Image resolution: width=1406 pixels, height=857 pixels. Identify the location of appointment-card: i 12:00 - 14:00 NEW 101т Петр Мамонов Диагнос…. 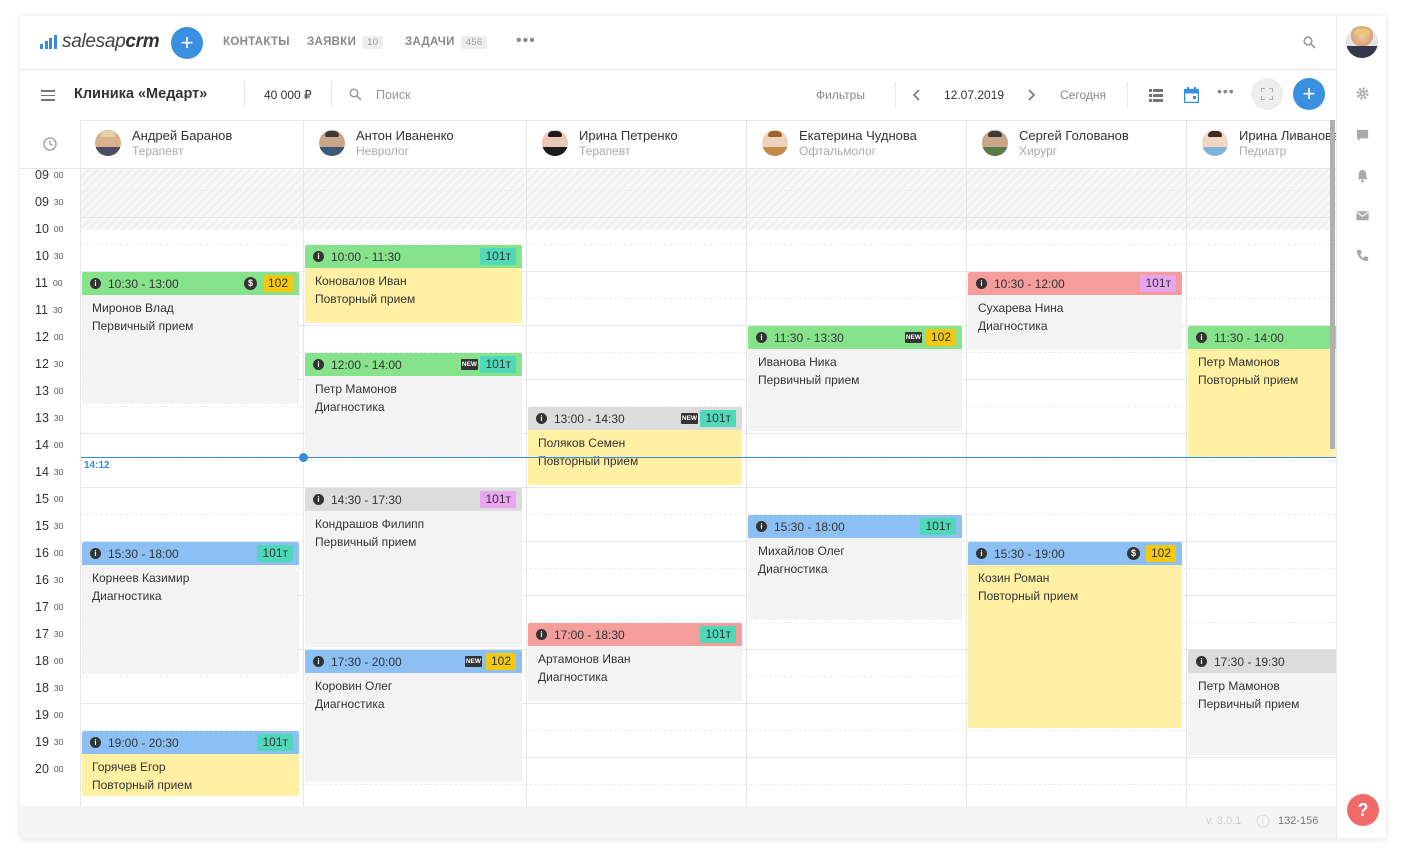
(413, 405).